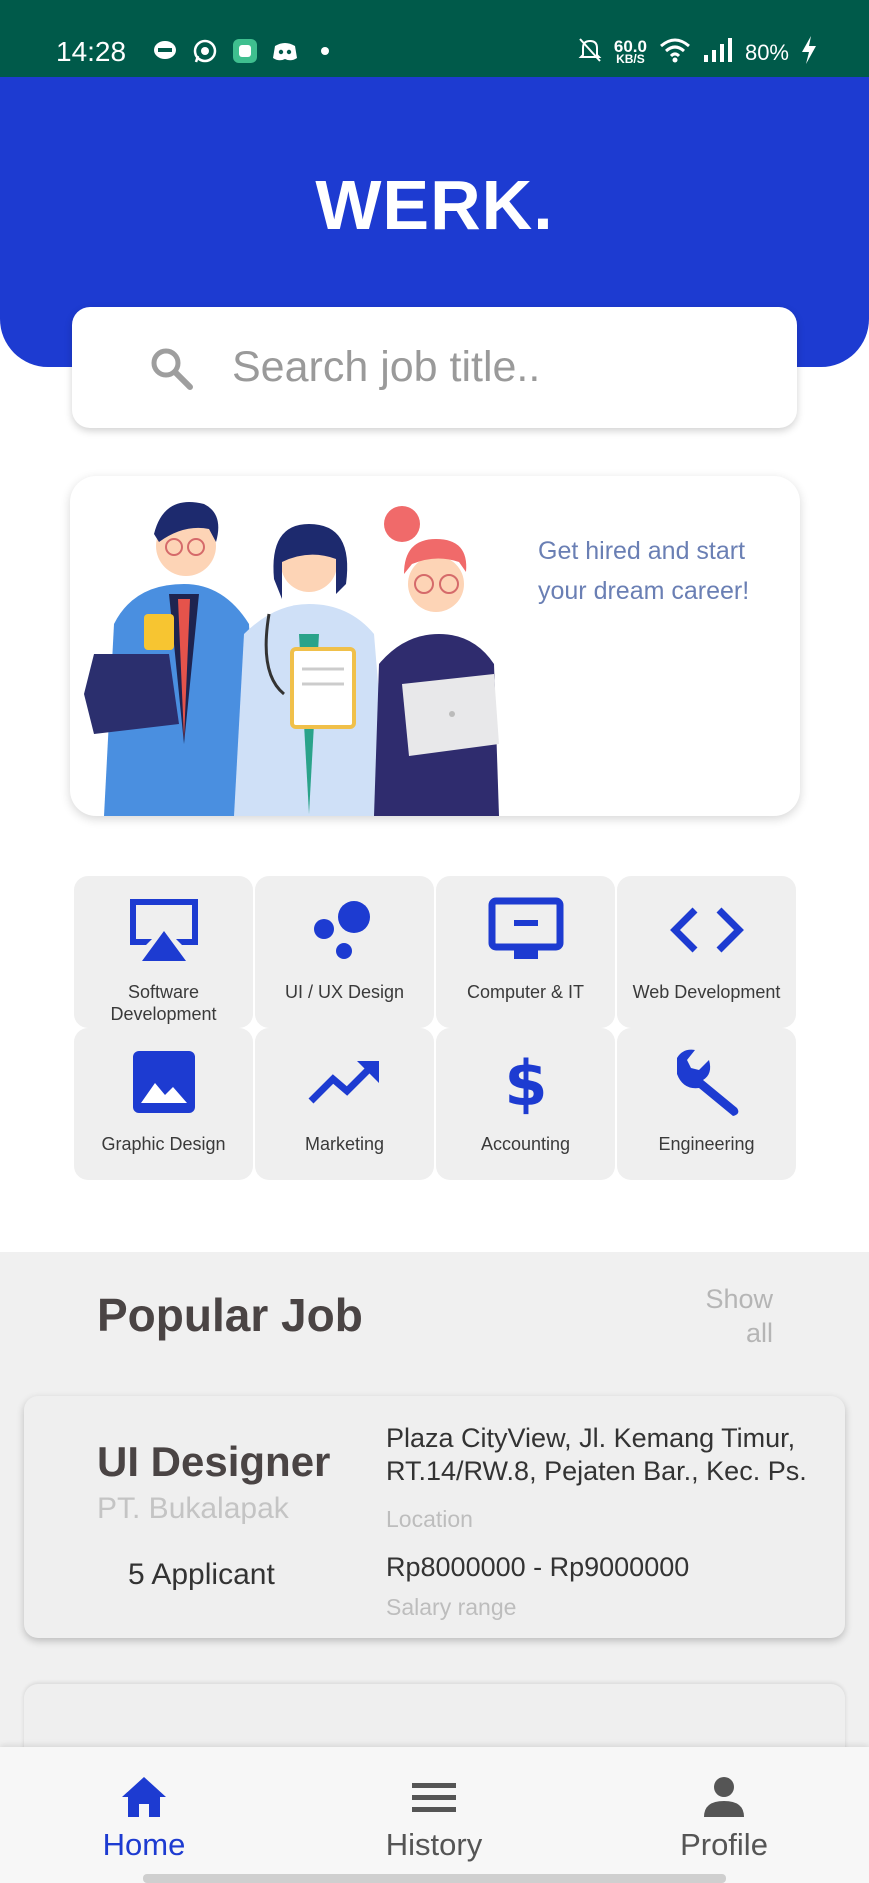 This screenshot has height=1883, width=869. Describe the element at coordinates (230, 1315) in the screenshot. I see `section-title: Popular Job` at that location.